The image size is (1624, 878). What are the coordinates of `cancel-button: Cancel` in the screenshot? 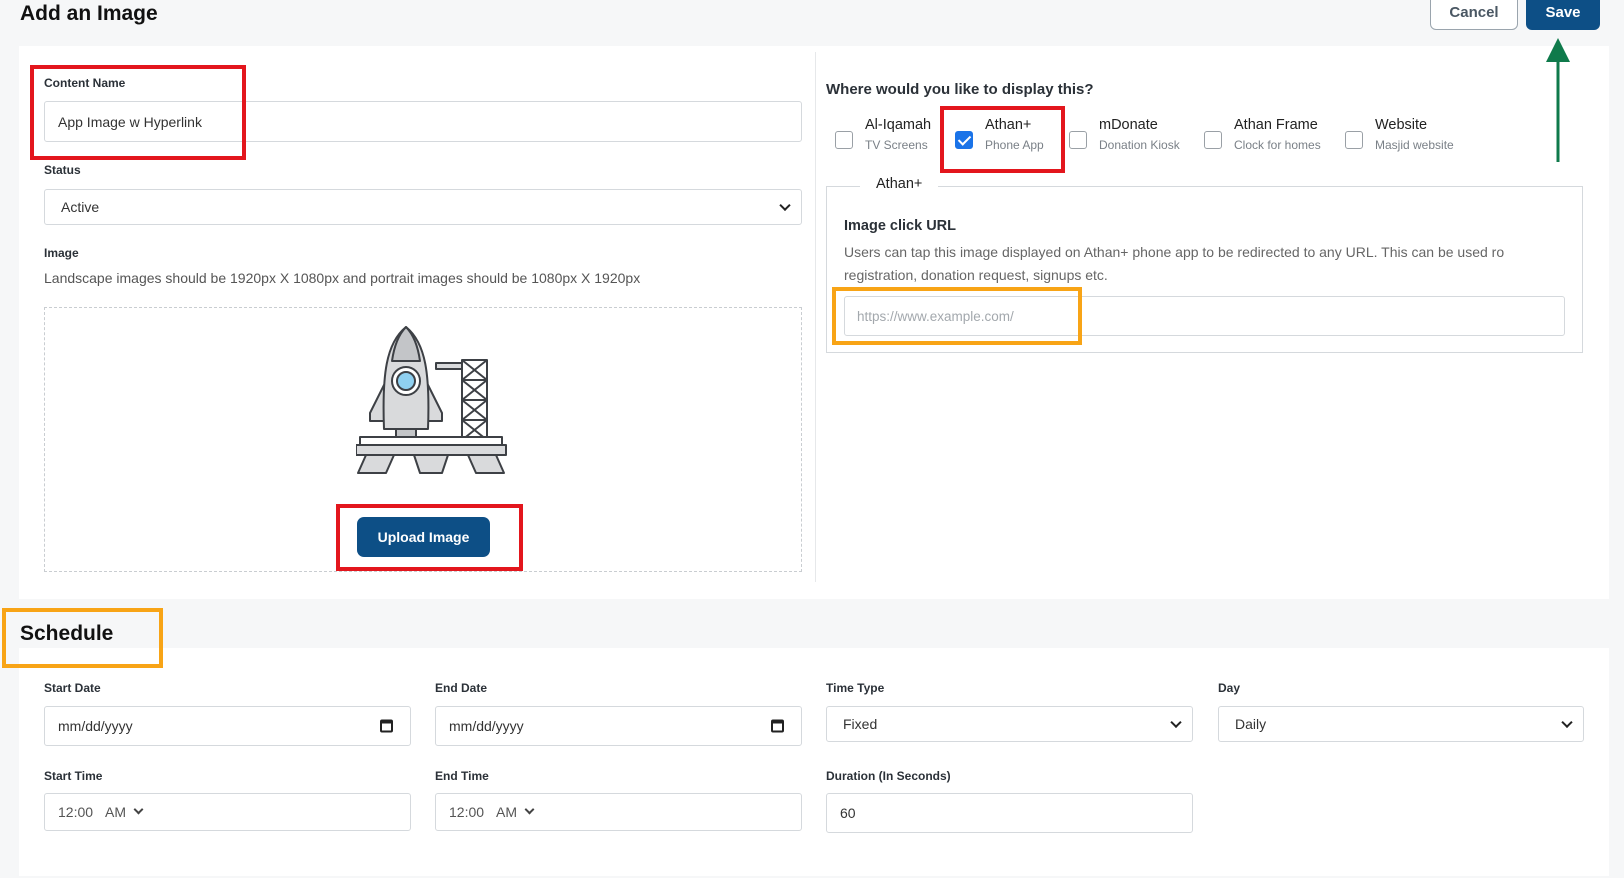 It's located at (1474, 15).